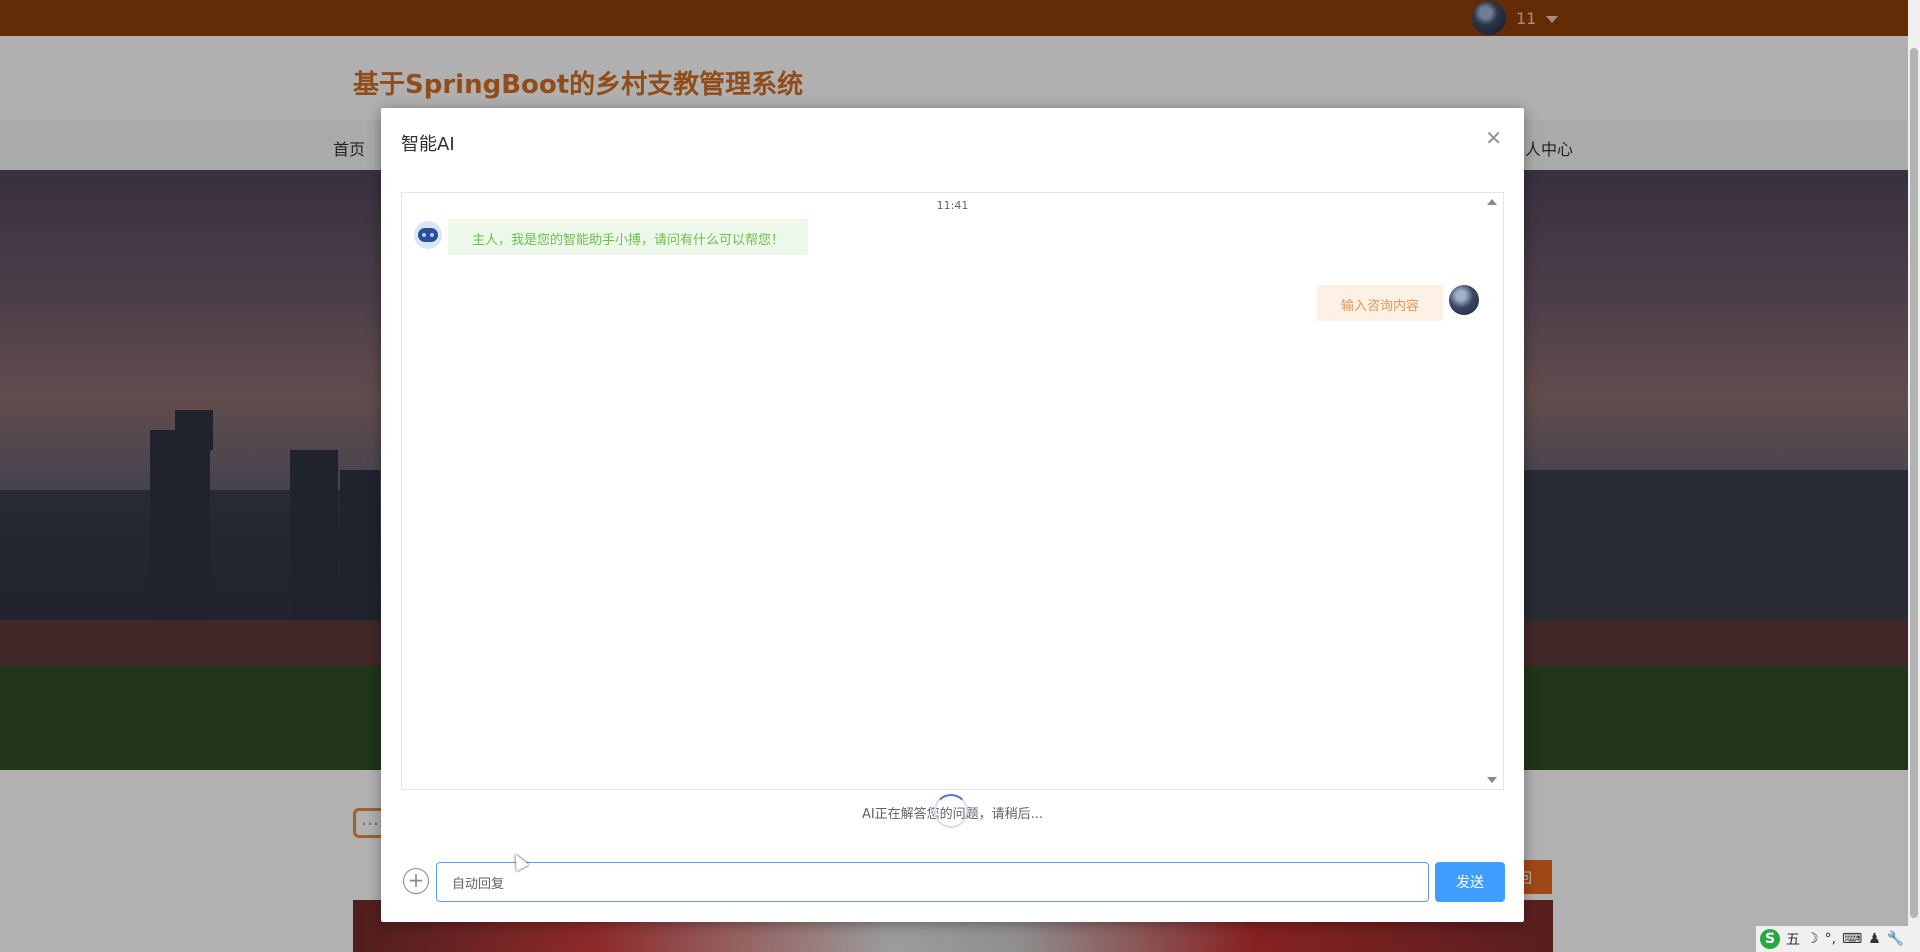 This screenshot has width=1920, height=952. Describe the element at coordinates (951, 811) in the screenshot. I see `loading-spinner-icon` at that location.